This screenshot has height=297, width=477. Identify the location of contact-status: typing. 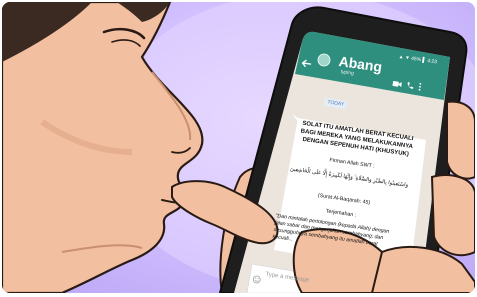
(347, 73).